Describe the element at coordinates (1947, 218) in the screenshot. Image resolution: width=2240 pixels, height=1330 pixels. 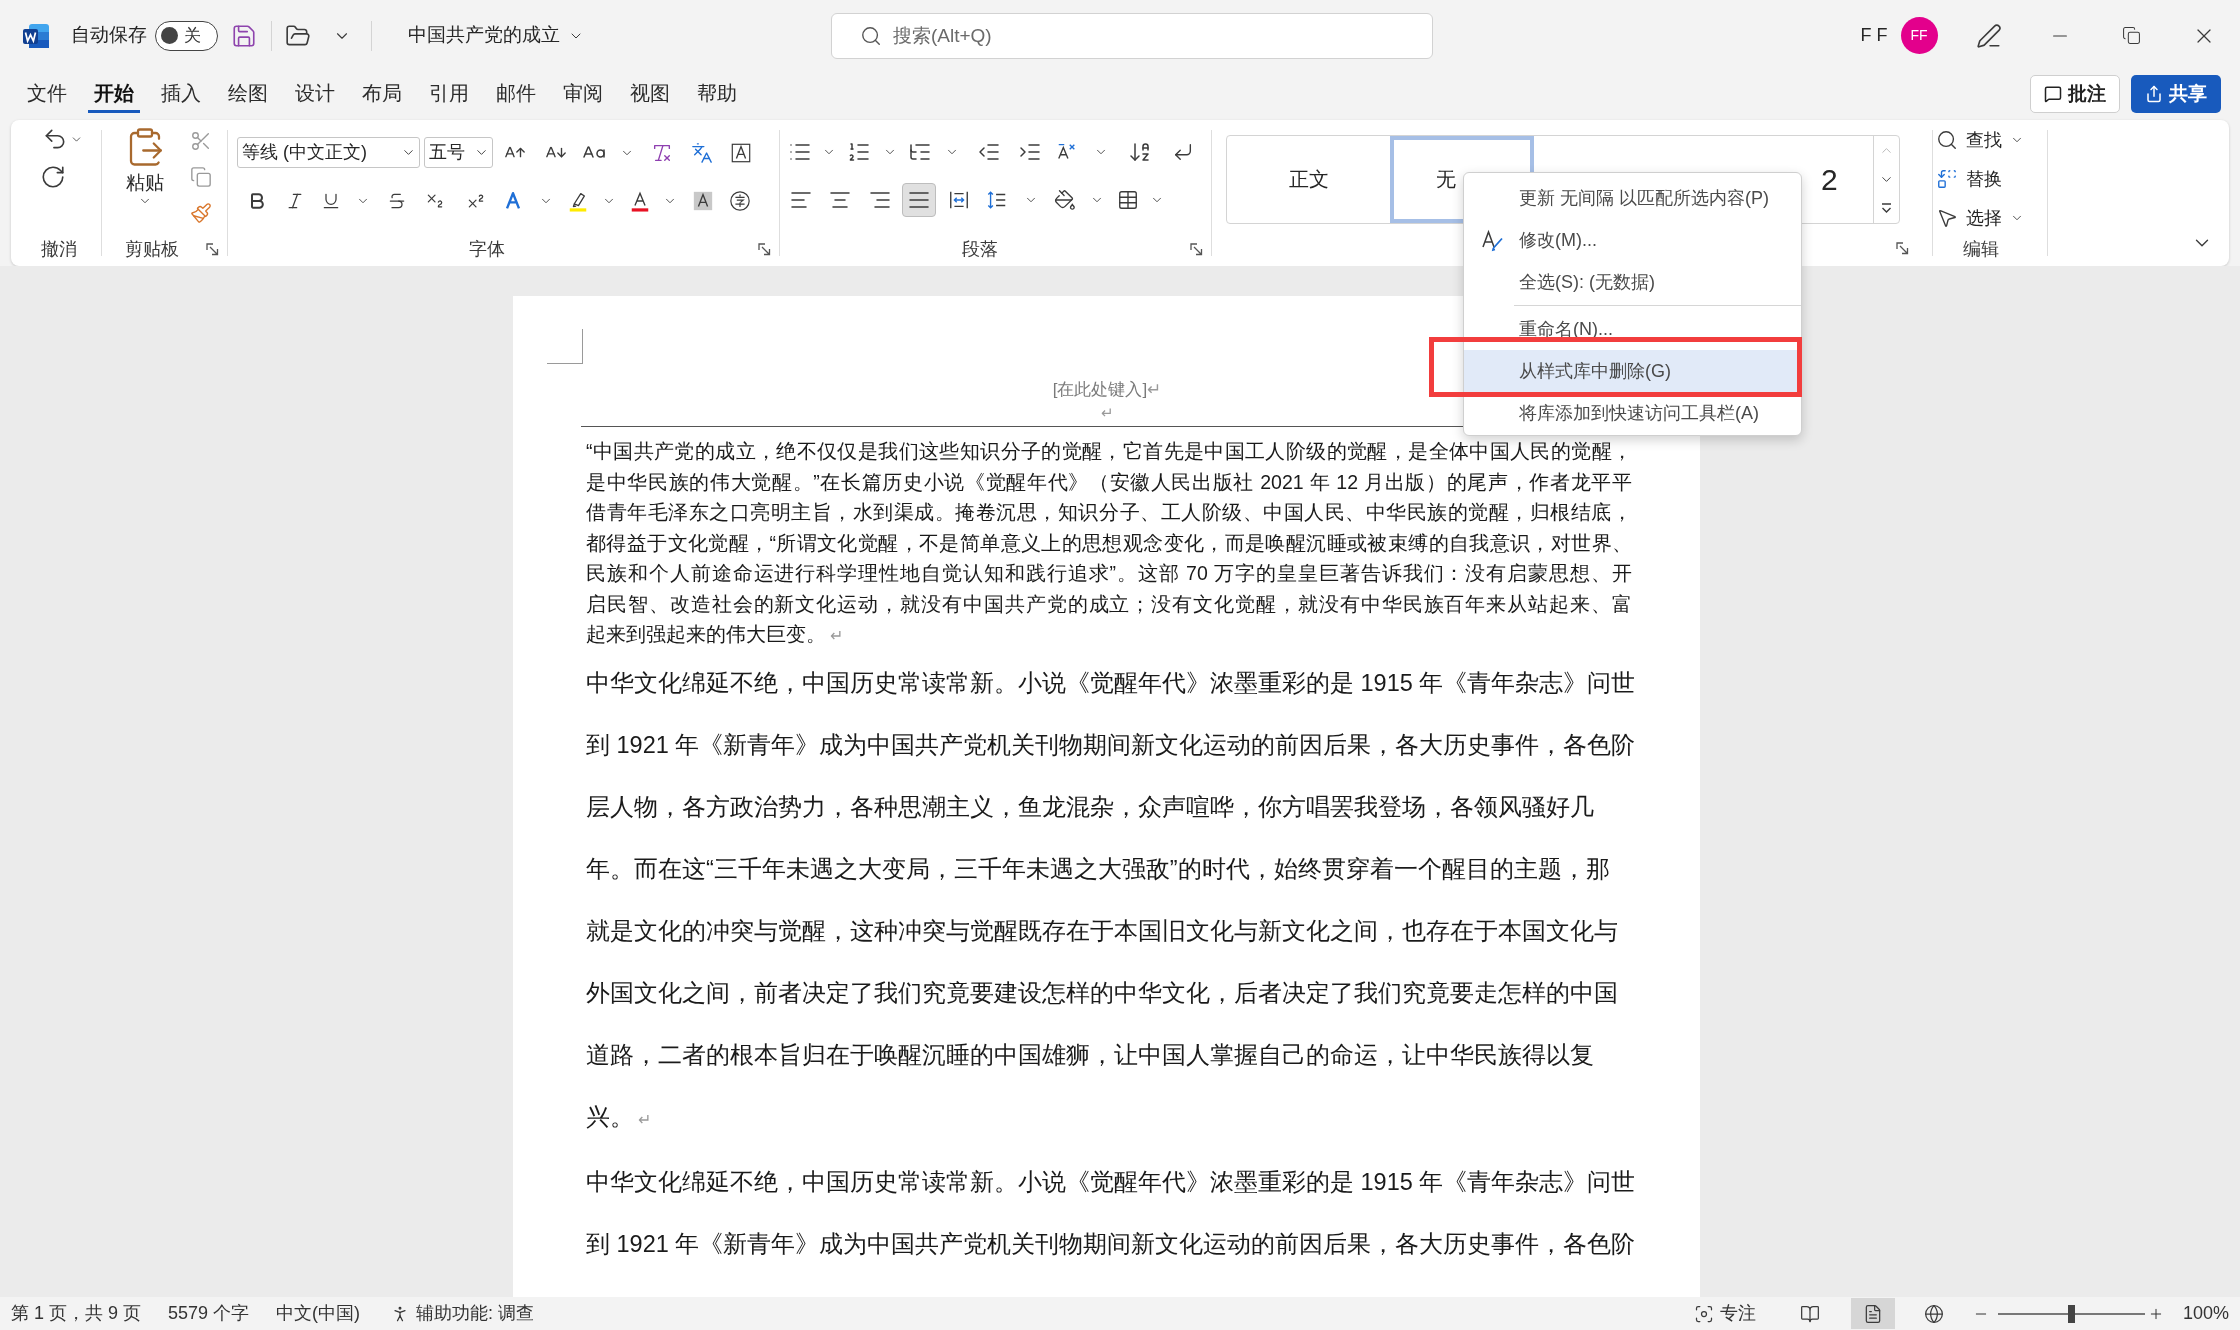
I see `pointer-icon` at that location.